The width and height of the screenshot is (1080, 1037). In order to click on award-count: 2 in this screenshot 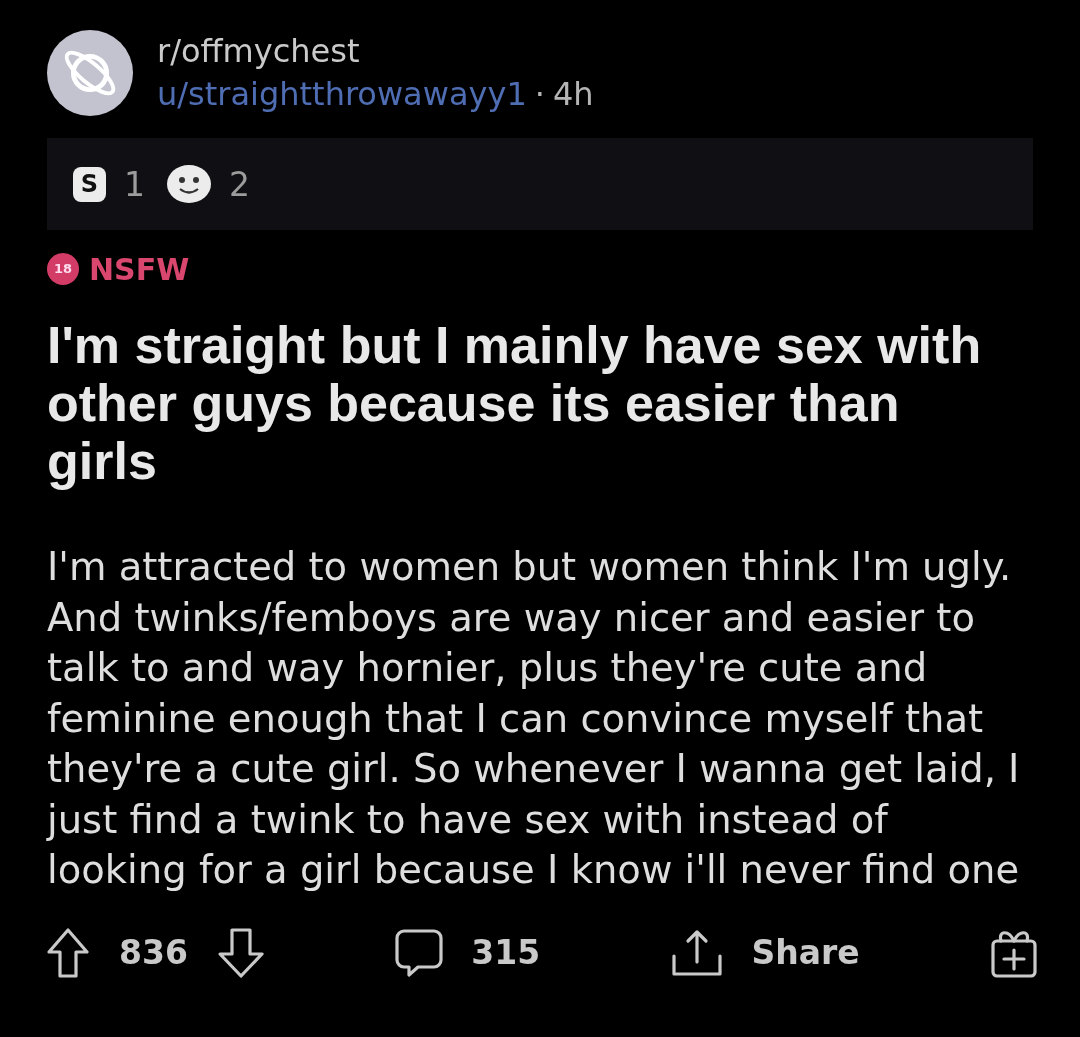, I will do `click(239, 184)`.